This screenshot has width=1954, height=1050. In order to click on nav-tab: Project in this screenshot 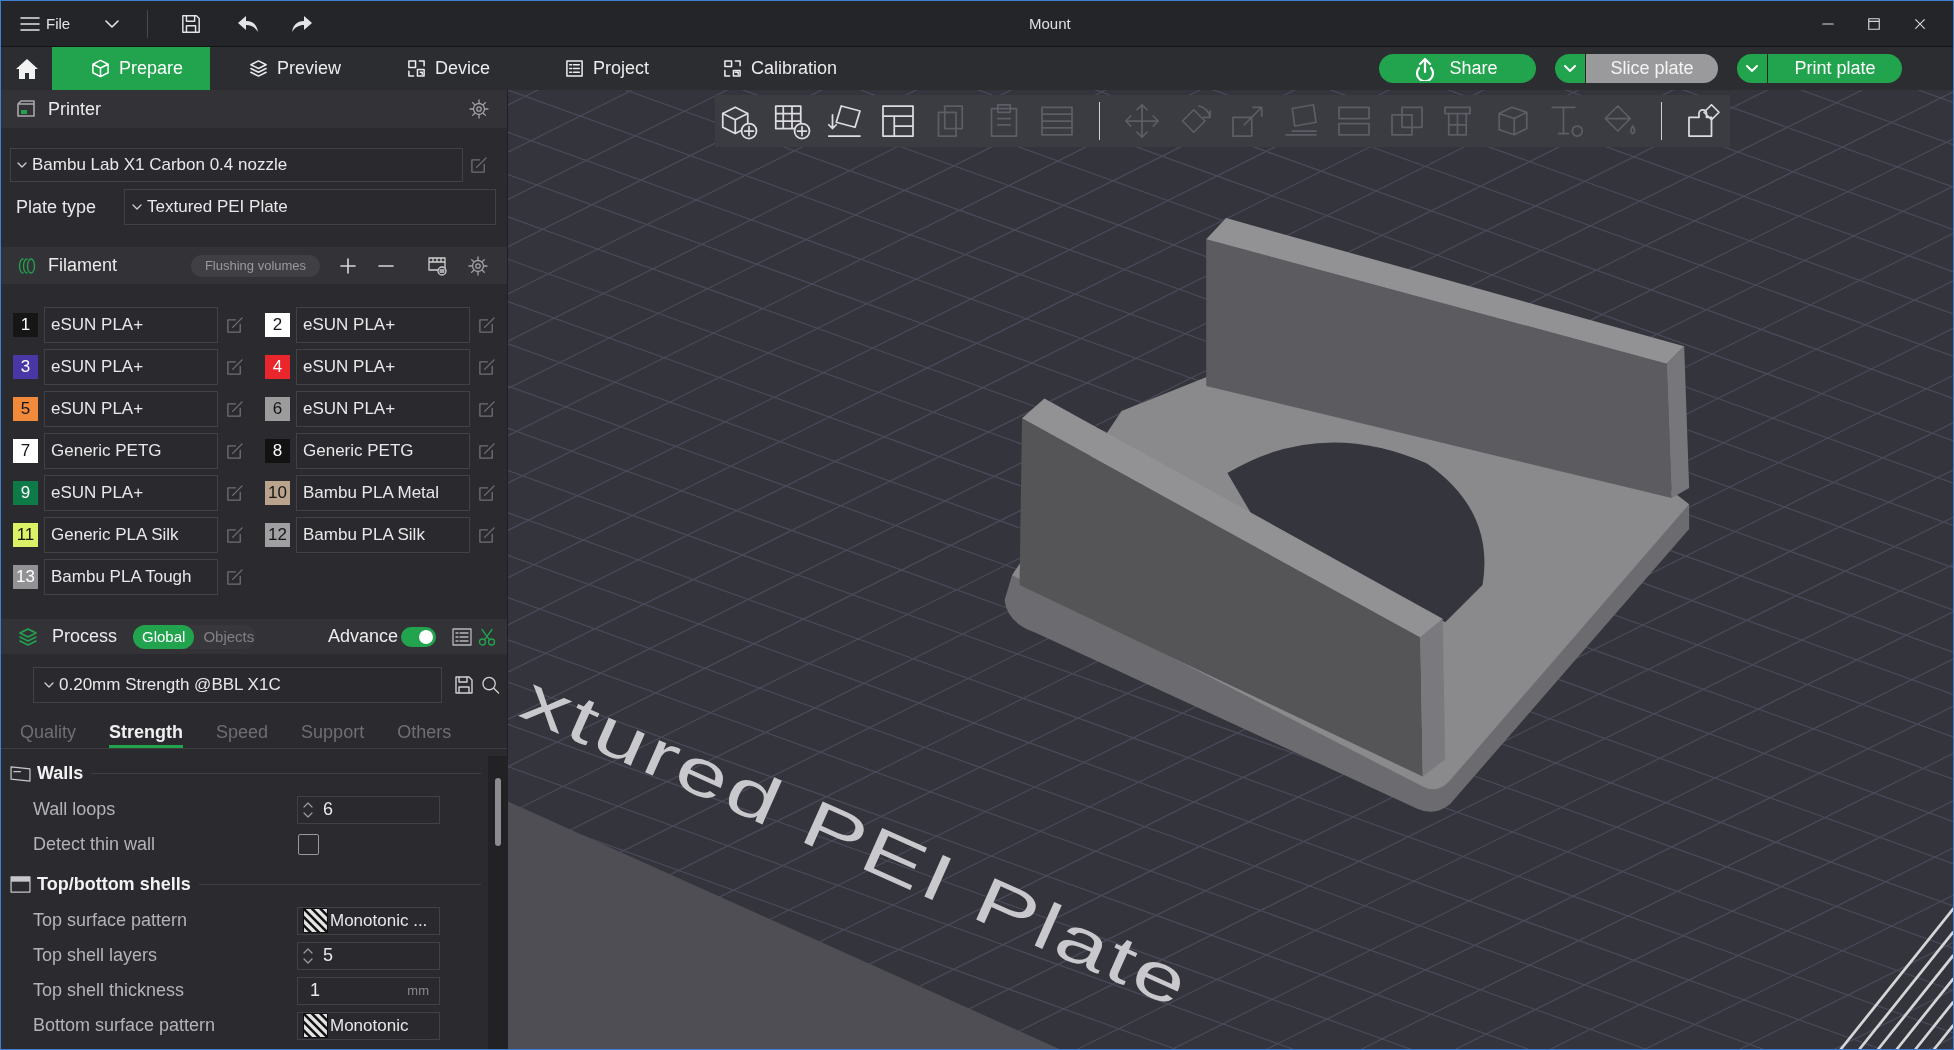, I will do `click(605, 68)`.